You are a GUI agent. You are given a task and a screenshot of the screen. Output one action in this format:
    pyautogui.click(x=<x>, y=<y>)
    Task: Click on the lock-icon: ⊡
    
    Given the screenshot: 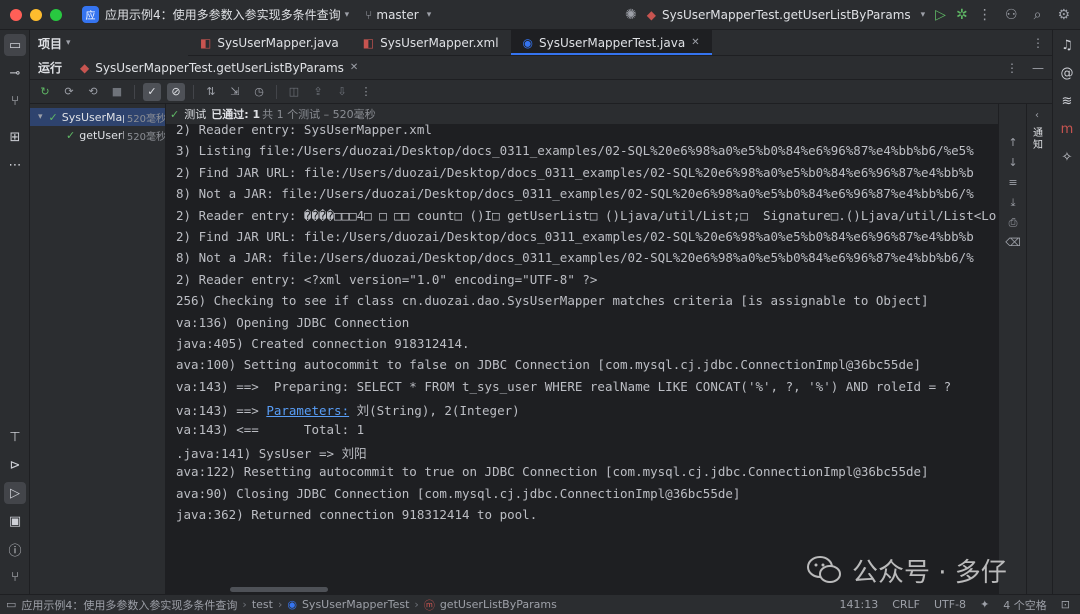 What is the action you would take?
    pyautogui.click(x=1065, y=604)
    